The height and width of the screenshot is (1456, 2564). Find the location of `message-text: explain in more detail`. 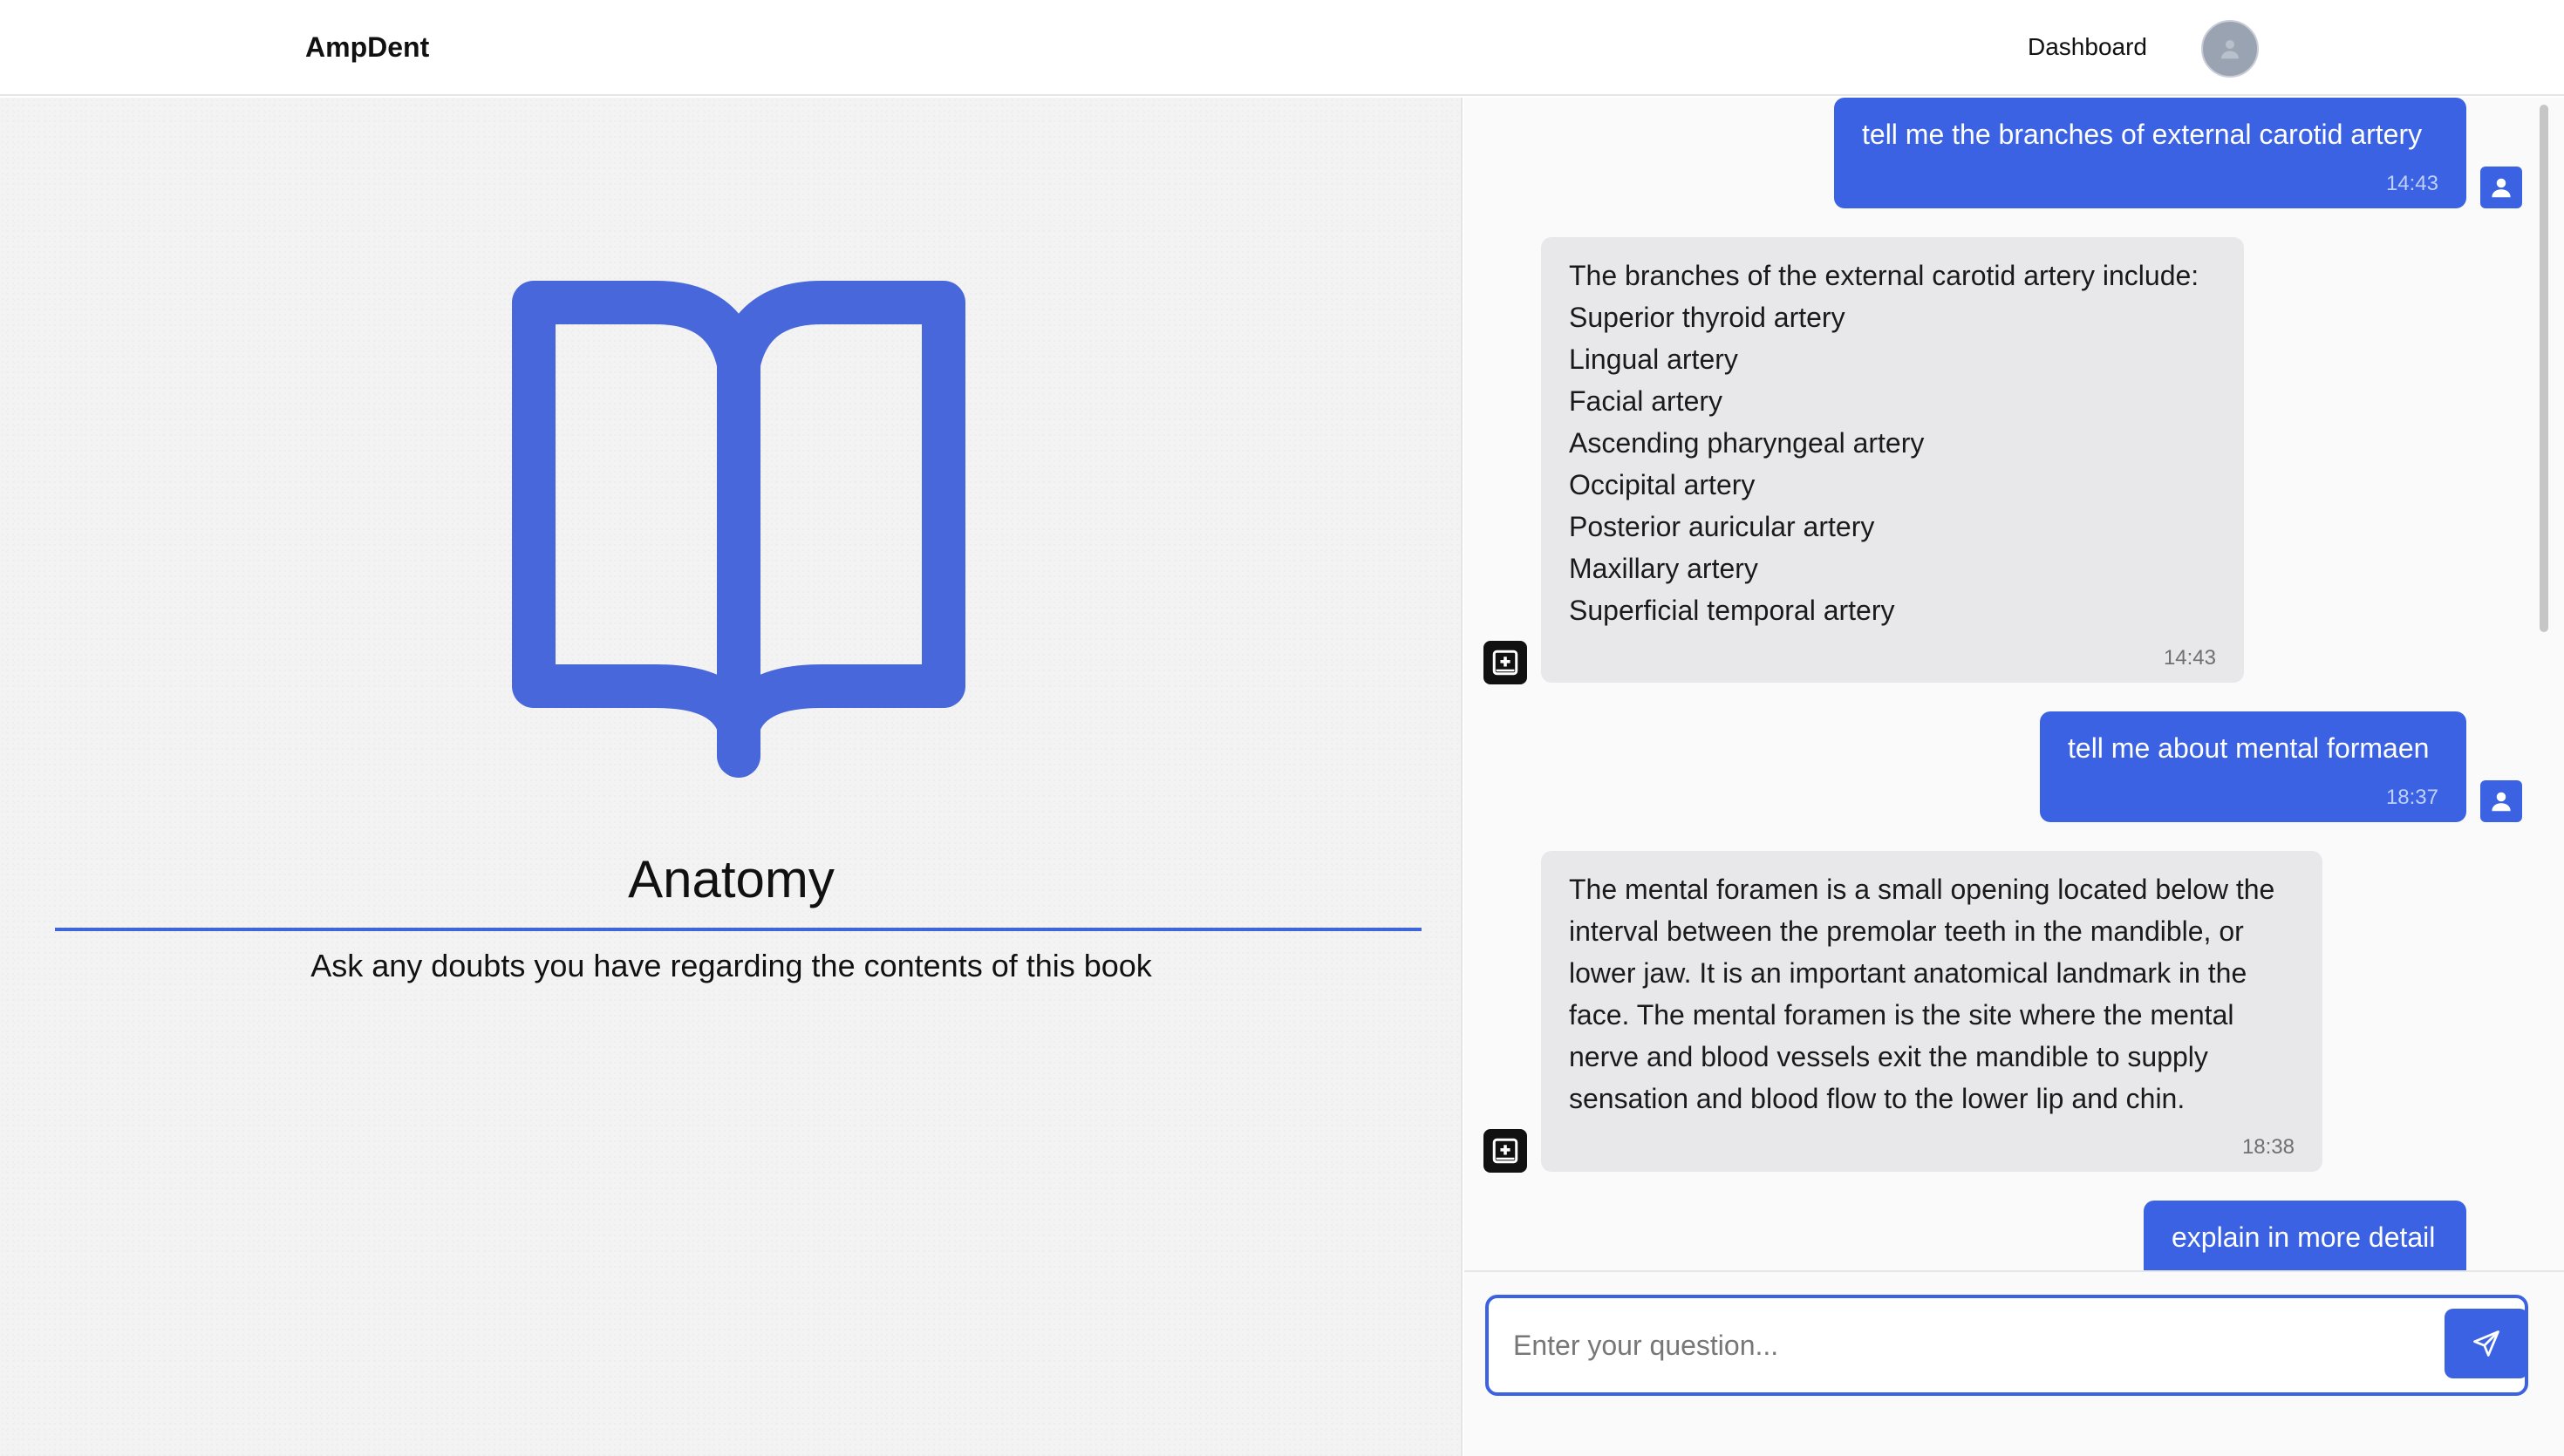

message-text: explain in more detail is located at coordinates (2304, 1237).